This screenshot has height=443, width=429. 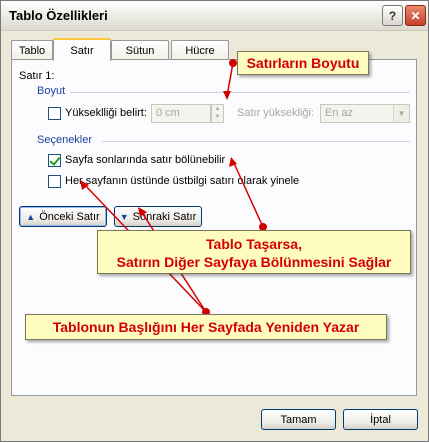 I want to click on ok-label: Tamam, so click(x=298, y=419).